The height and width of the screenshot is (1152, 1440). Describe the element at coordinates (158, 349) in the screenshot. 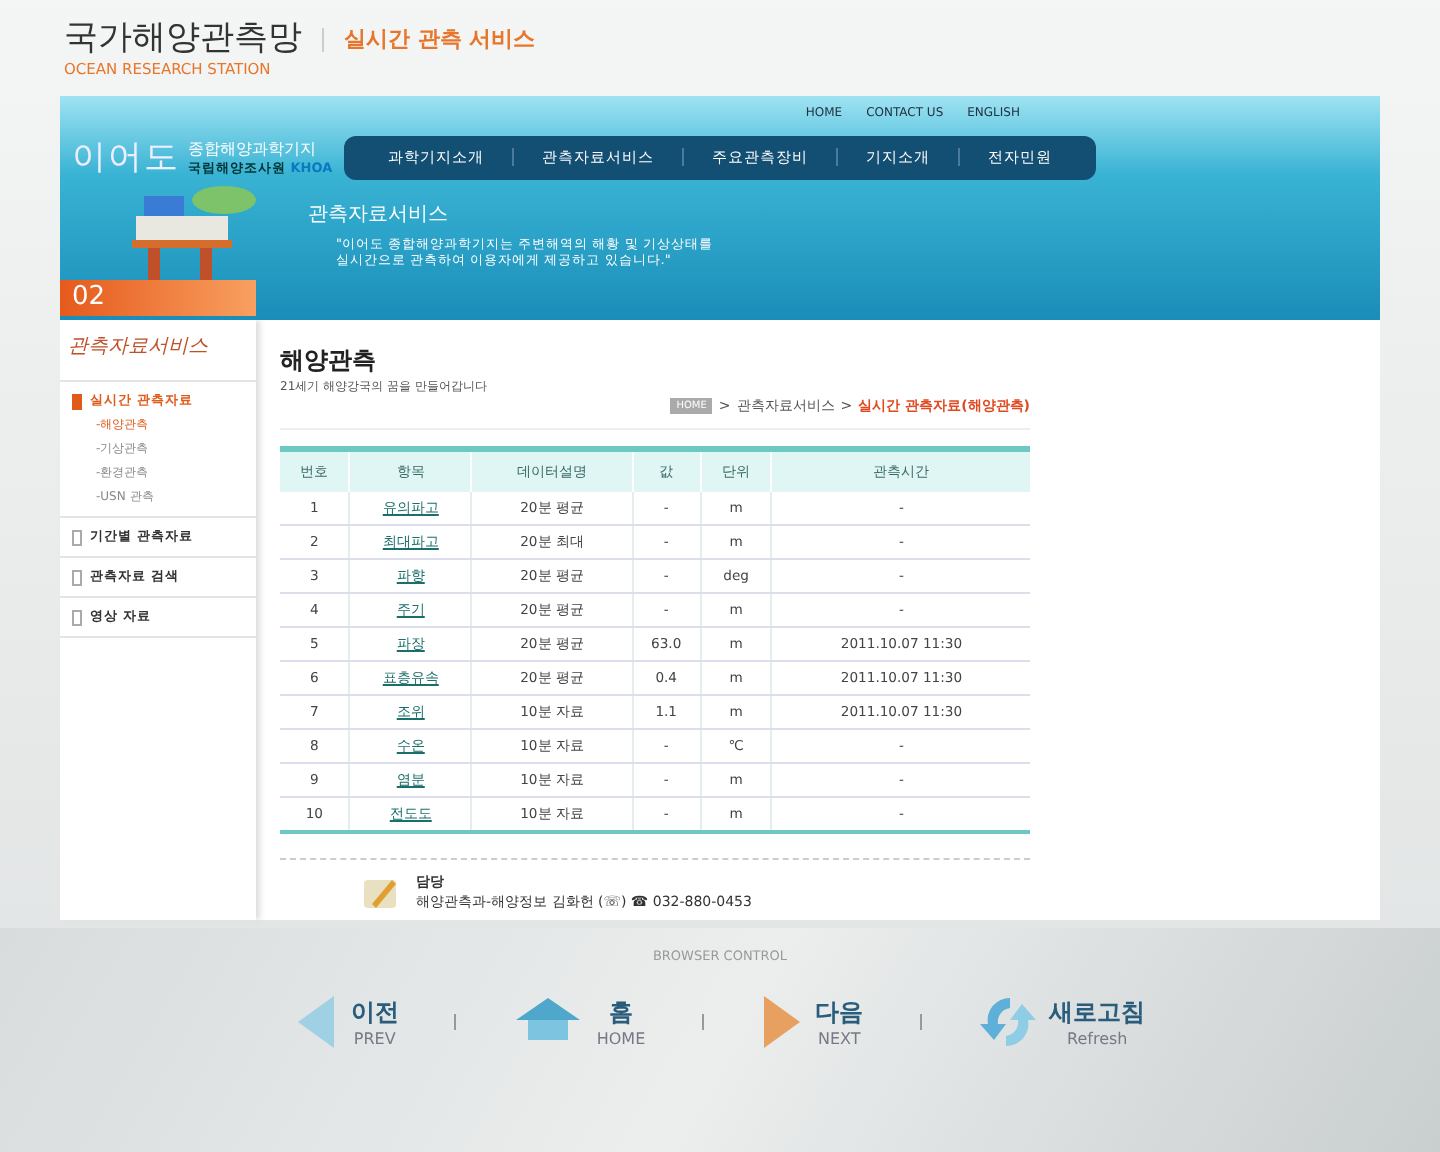

I see `sidebar-title: 관측자료서비스` at that location.